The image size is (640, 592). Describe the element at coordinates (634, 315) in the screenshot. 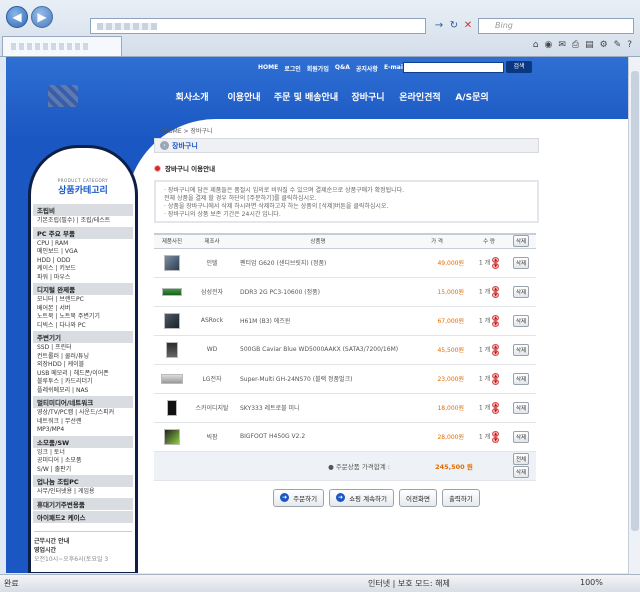

I see `vertical-scrollbar` at that location.